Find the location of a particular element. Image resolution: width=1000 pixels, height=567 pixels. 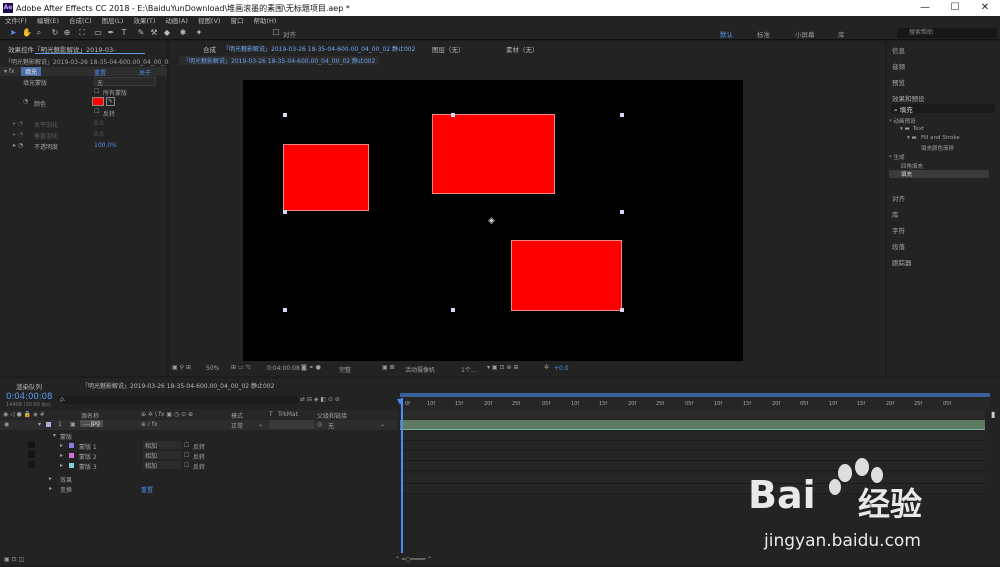

camera-tool-icon: ⊕ is located at coordinates (67, 33).